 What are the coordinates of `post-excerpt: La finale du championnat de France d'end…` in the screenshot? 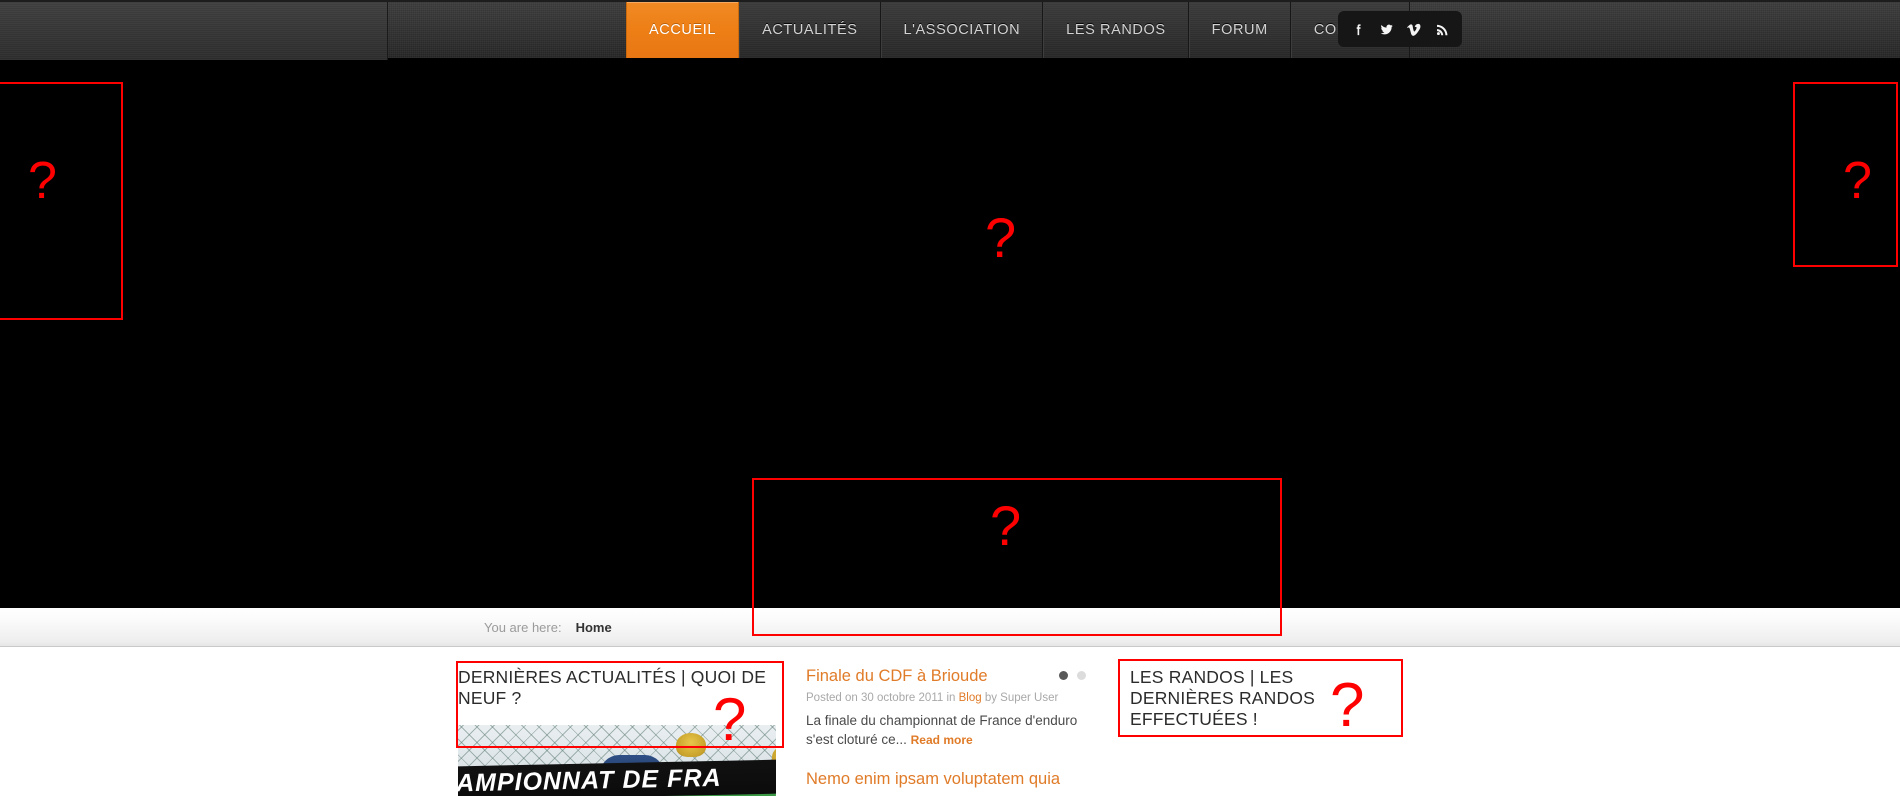 It's located at (951, 730).